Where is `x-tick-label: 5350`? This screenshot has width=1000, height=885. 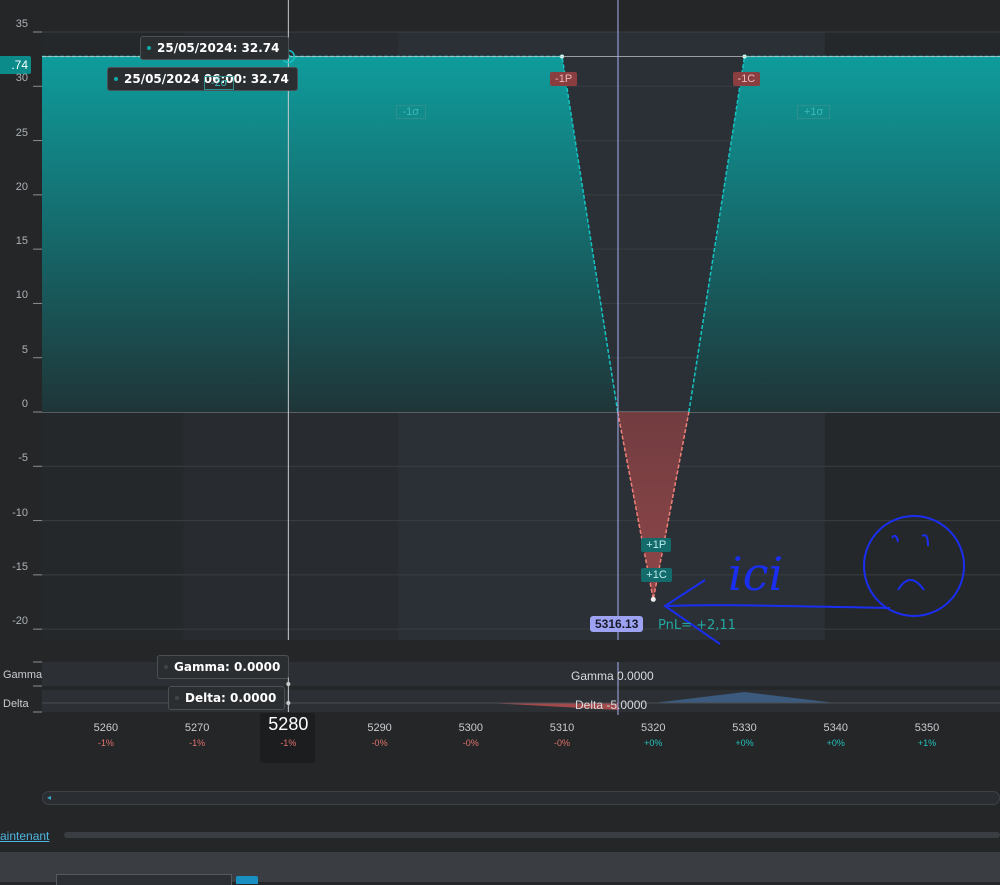 x-tick-label: 5350 is located at coordinates (927, 728).